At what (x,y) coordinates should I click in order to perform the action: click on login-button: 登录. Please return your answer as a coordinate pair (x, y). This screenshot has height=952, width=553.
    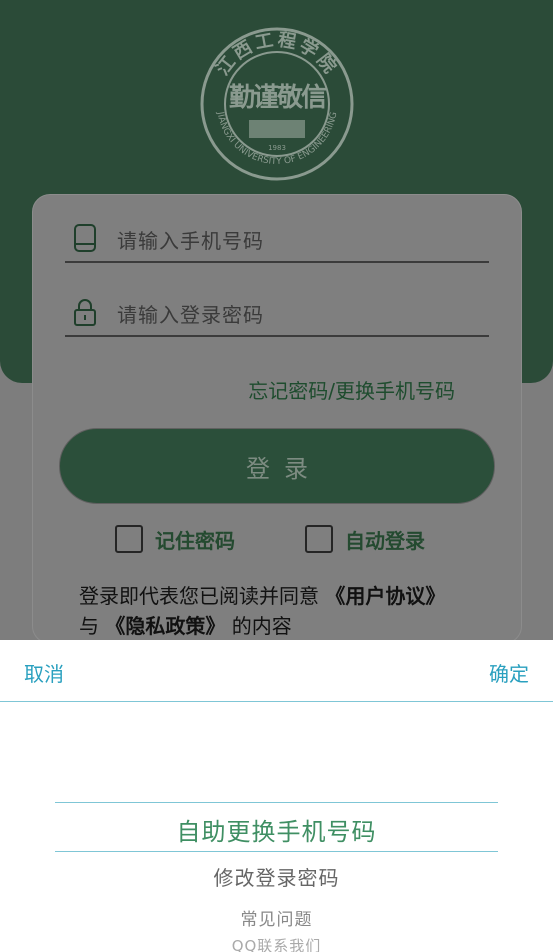
    Looking at the image, I should click on (277, 466).